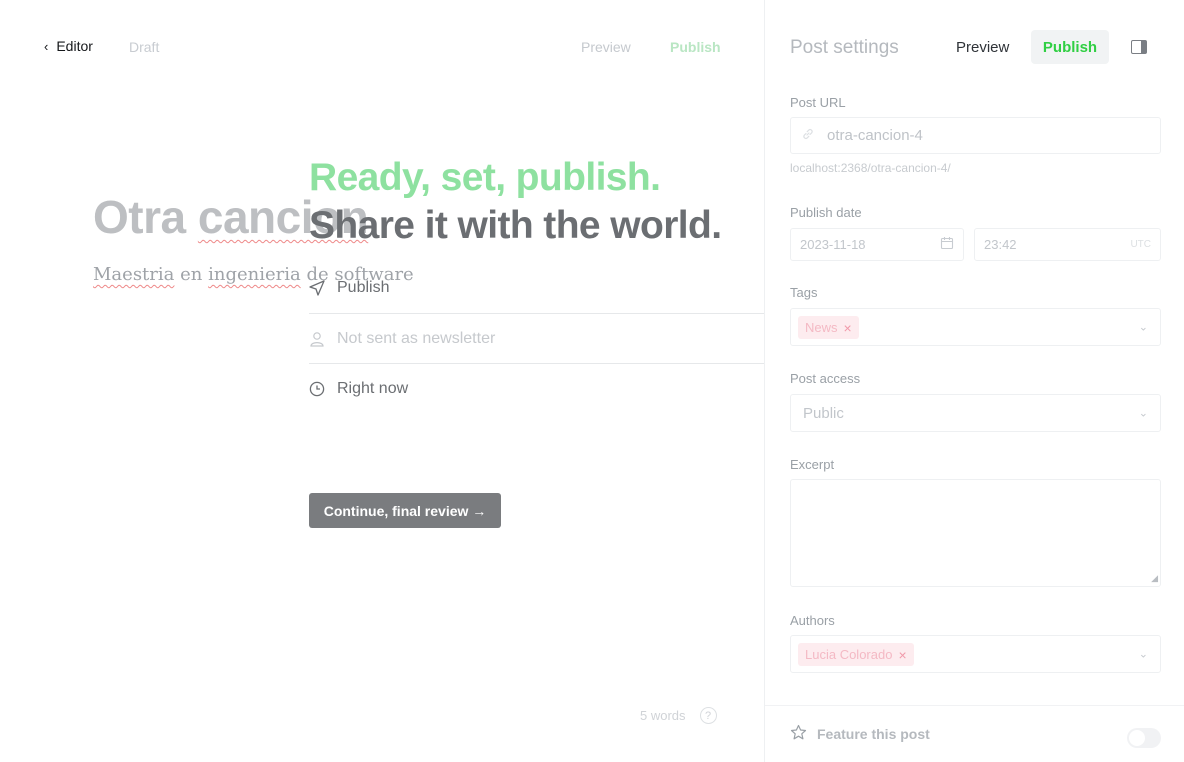  Describe the element at coordinates (975, 533) in the screenshot. I see `excerpt-textarea: ◢` at that location.